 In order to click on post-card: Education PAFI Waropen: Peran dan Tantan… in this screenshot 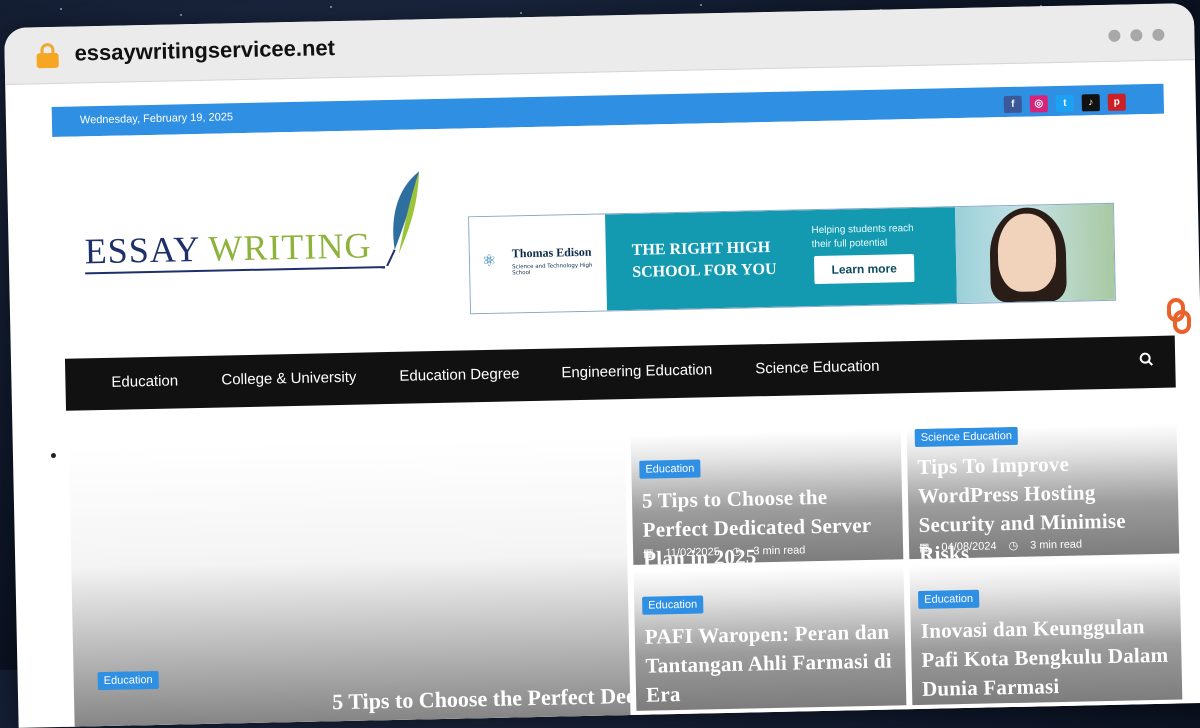, I will do `click(770, 638)`.